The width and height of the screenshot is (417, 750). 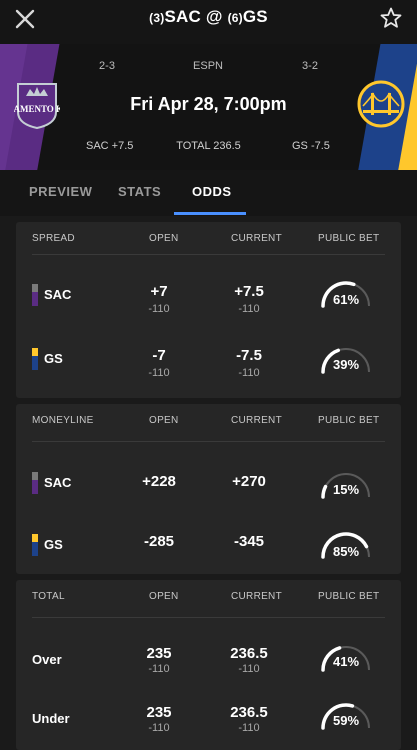 What do you see at coordinates (346, 489) in the screenshot?
I see `public-bet-percent: 15%` at bounding box center [346, 489].